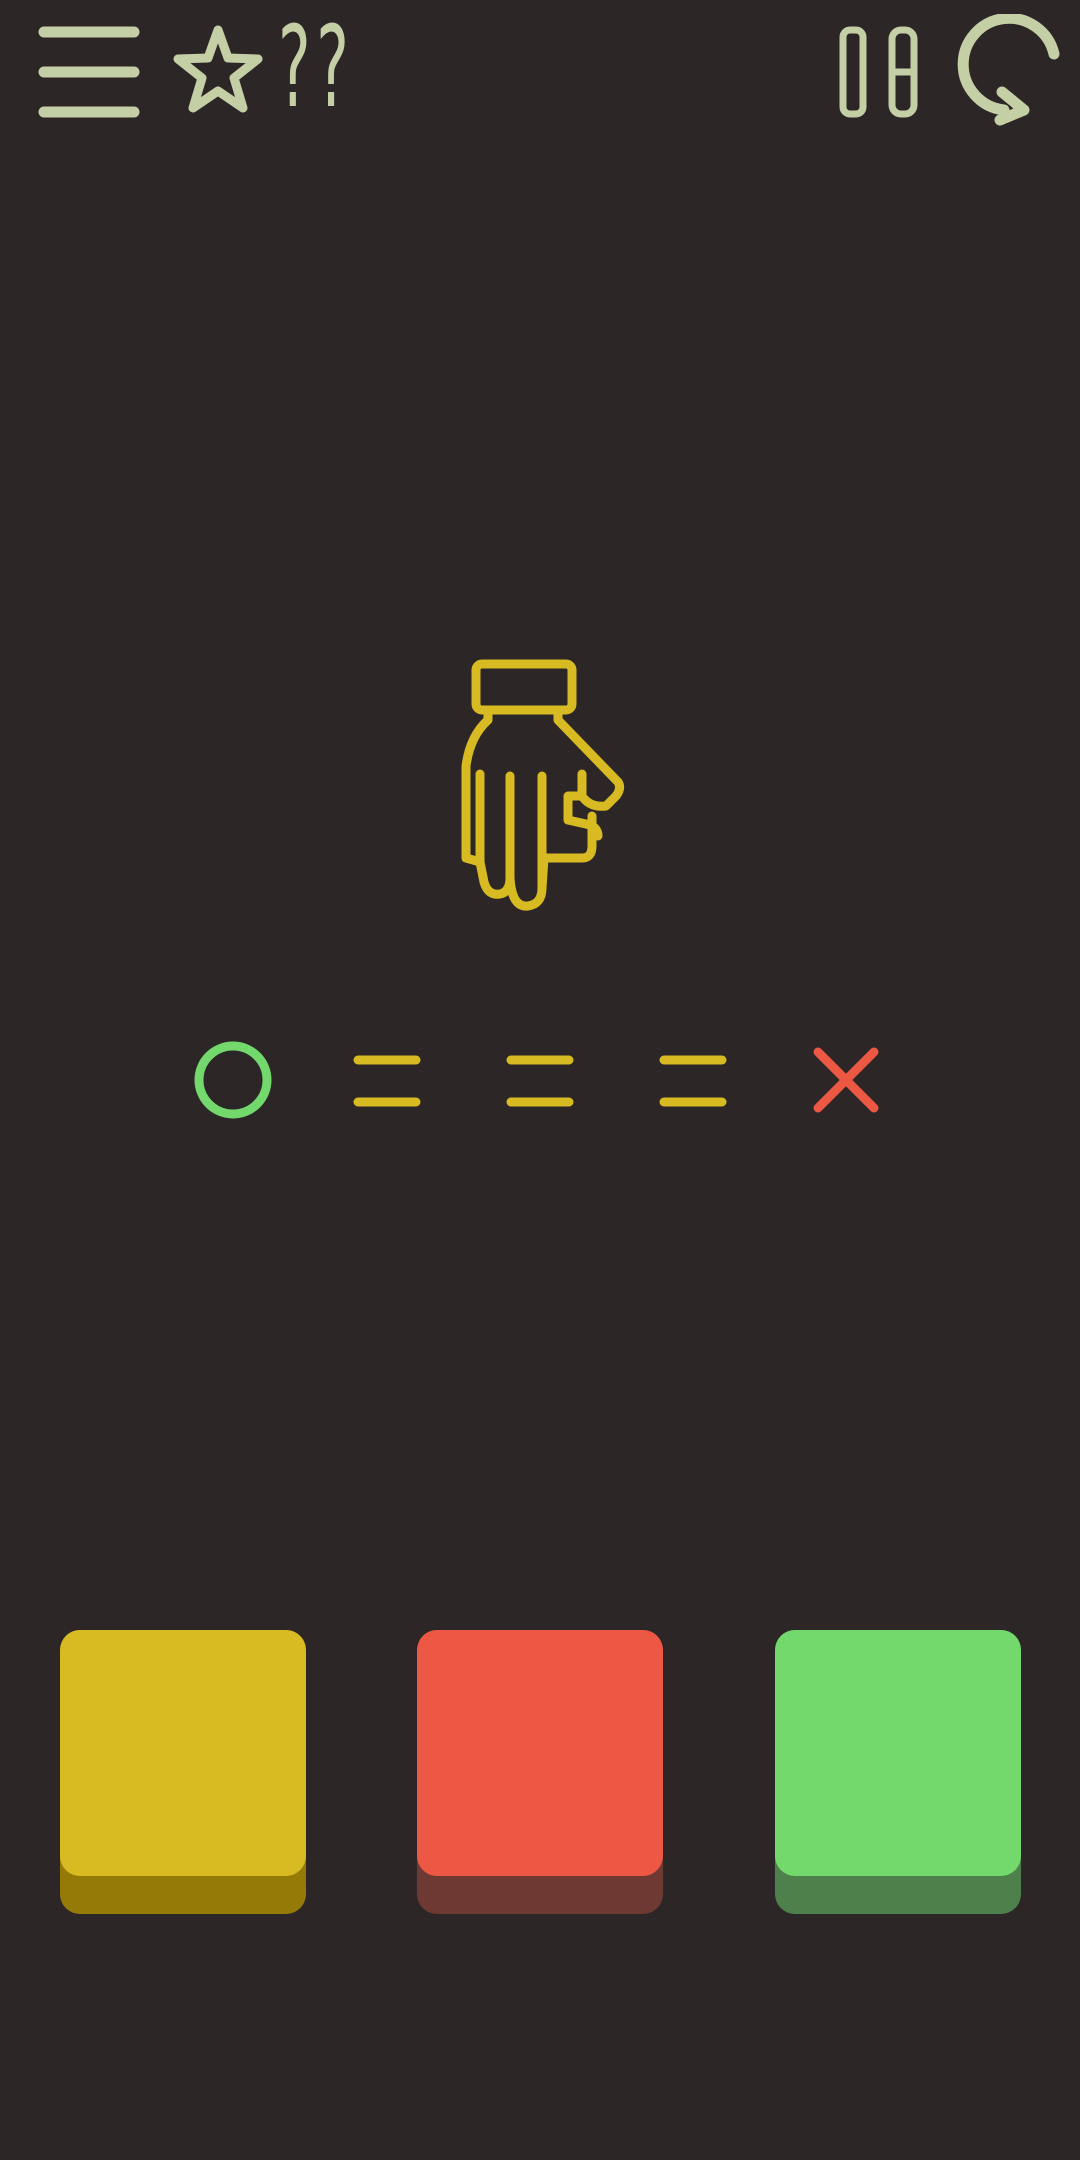 Image resolution: width=1080 pixels, height=2160 pixels. I want to click on hamburger-menu-icon, so click(89, 72).